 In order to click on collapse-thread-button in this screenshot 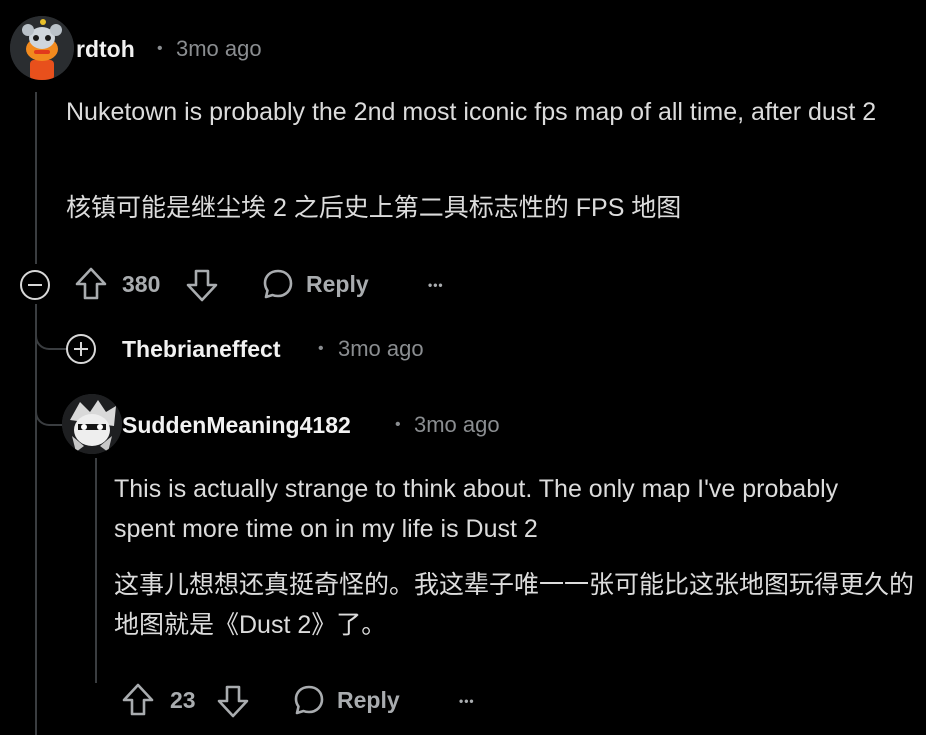, I will do `click(35, 285)`.